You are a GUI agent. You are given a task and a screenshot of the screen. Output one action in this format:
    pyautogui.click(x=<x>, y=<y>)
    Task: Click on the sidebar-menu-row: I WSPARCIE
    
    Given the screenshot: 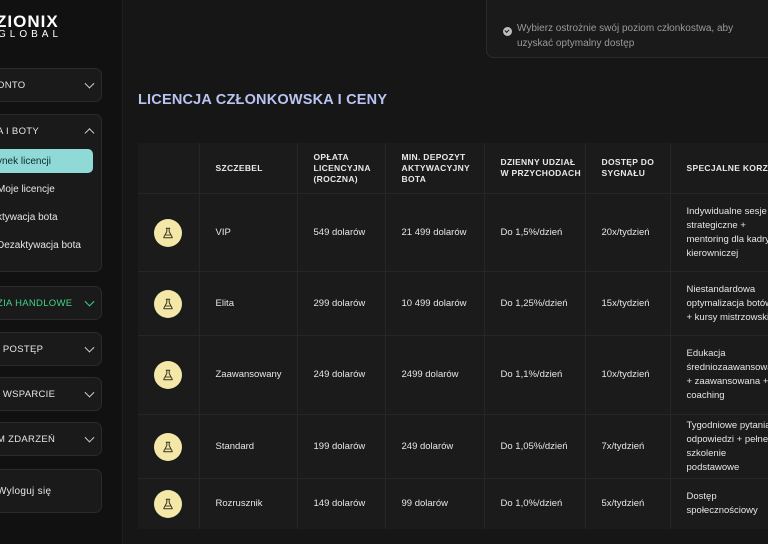 What is the action you would take?
    pyautogui.click(x=50, y=394)
    